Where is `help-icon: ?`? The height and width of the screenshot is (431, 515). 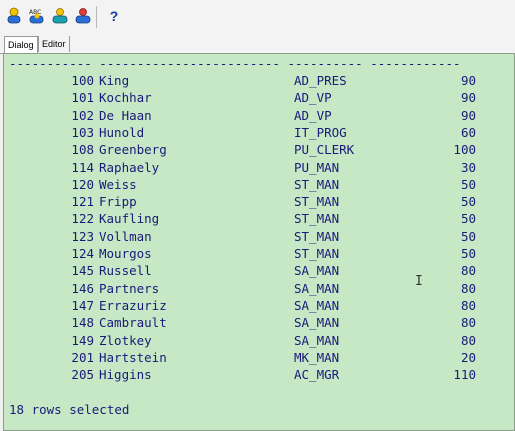 help-icon: ? is located at coordinates (114, 16).